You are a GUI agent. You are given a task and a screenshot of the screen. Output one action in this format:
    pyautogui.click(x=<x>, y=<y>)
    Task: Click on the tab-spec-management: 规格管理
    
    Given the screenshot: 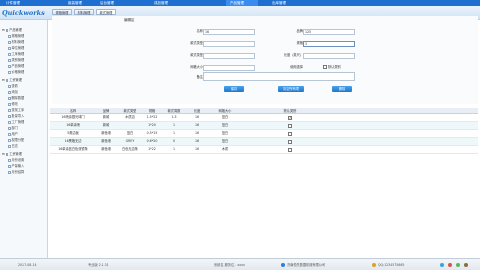 What is the action you would take?
    pyautogui.click(x=62, y=12)
    